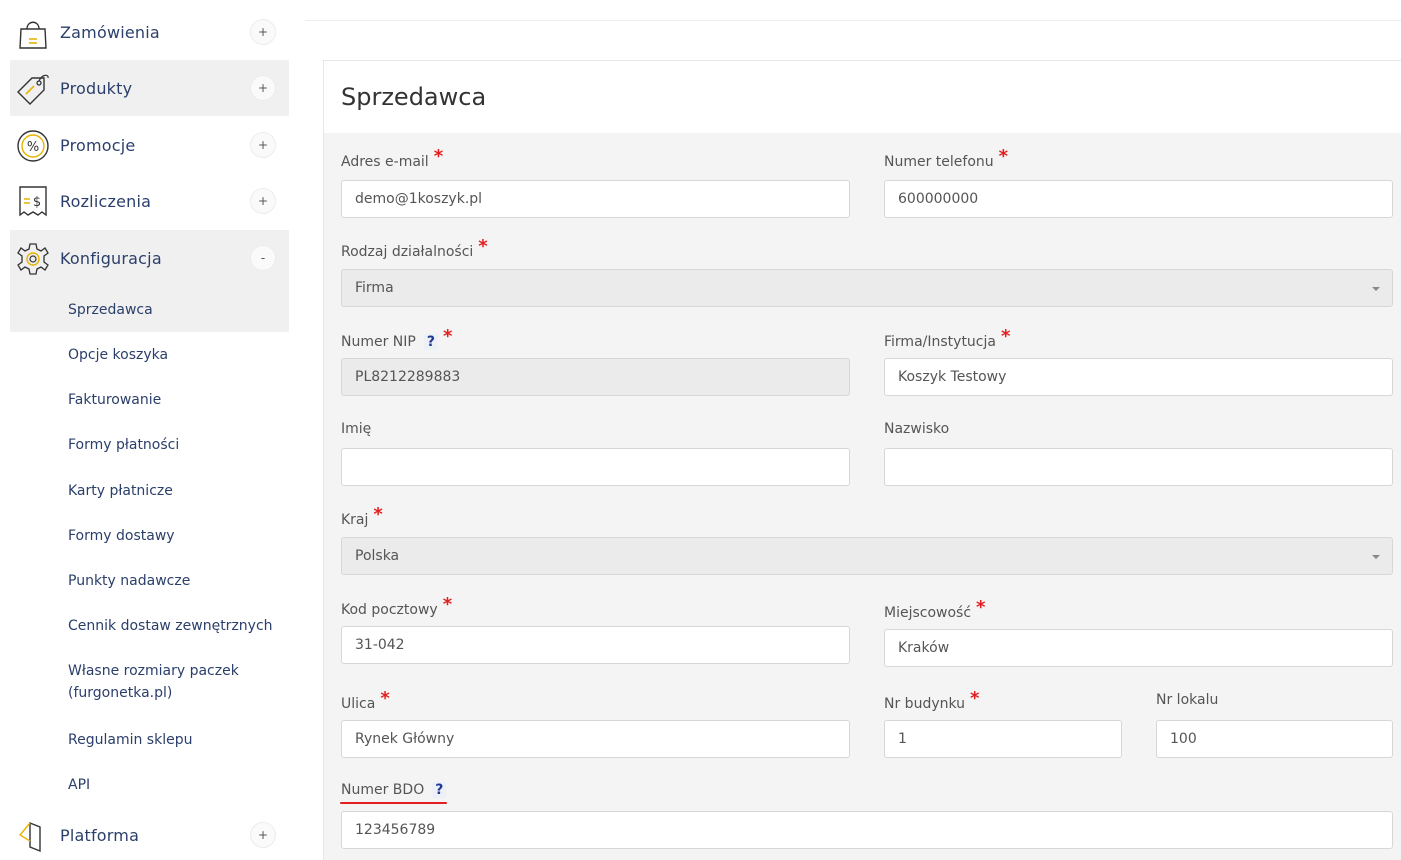  Describe the element at coordinates (853, 20) in the screenshot. I see `top-divider` at that location.